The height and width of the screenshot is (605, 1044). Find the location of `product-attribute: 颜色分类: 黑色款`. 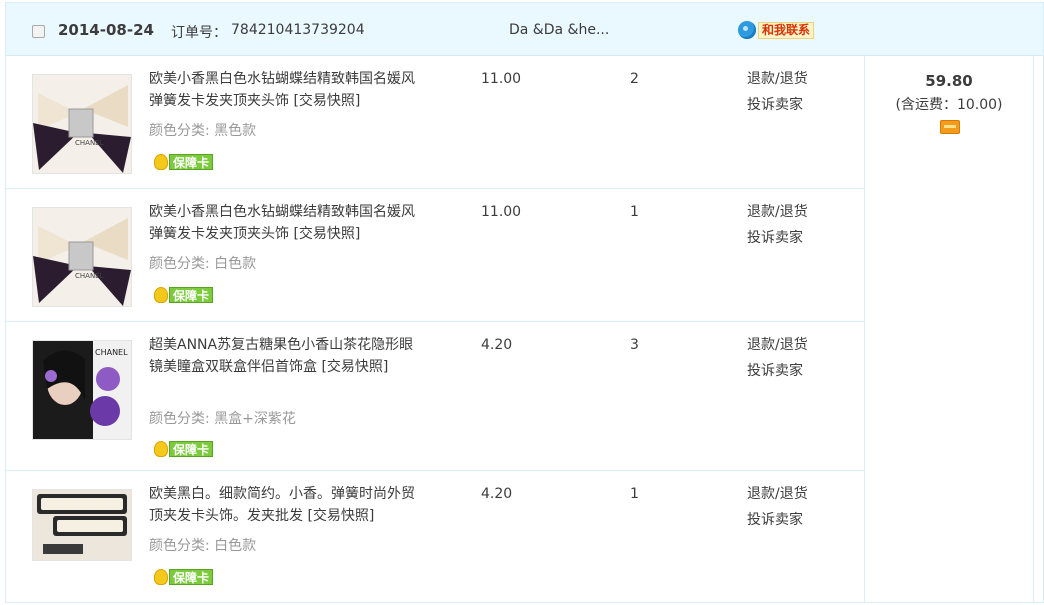

product-attribute: 颜色分类: 黑色款 is located at coordinates (203, 131).